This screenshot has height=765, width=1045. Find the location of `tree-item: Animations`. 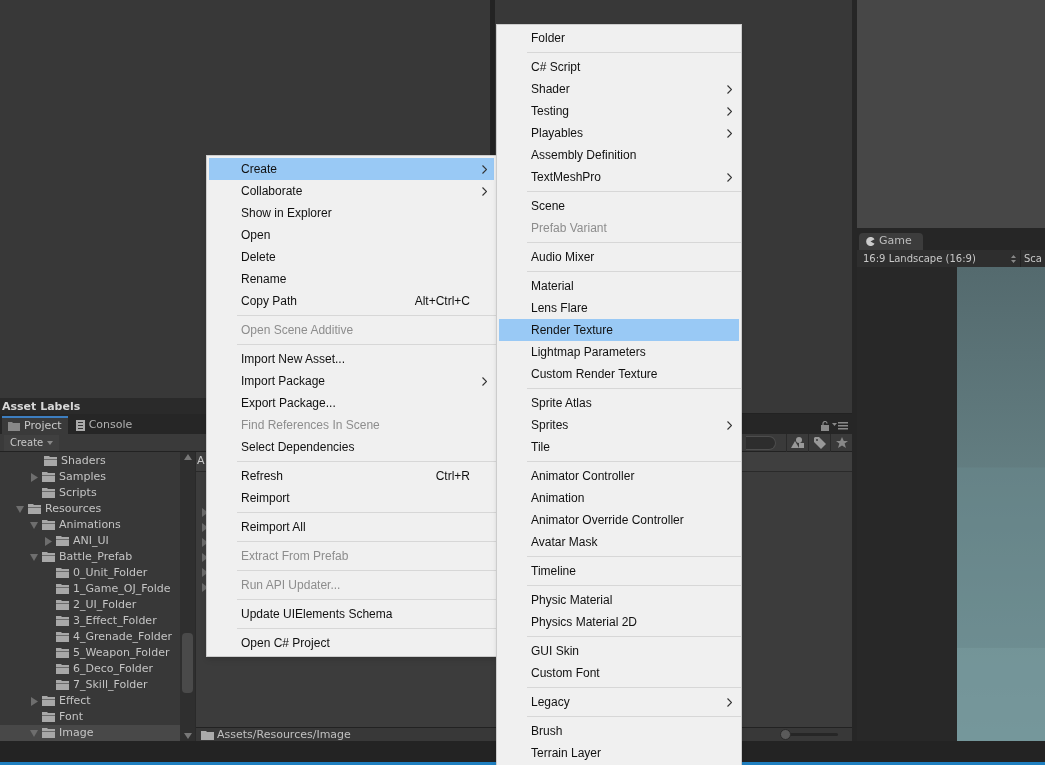

tree-item: Animations is located at coordinates (90, 525).